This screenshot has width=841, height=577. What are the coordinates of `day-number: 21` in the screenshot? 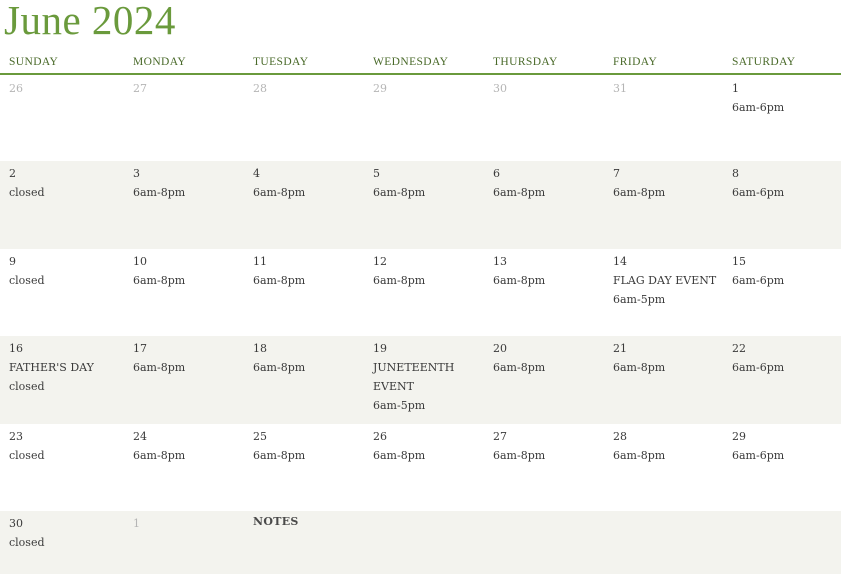 It's located at (620, 348).